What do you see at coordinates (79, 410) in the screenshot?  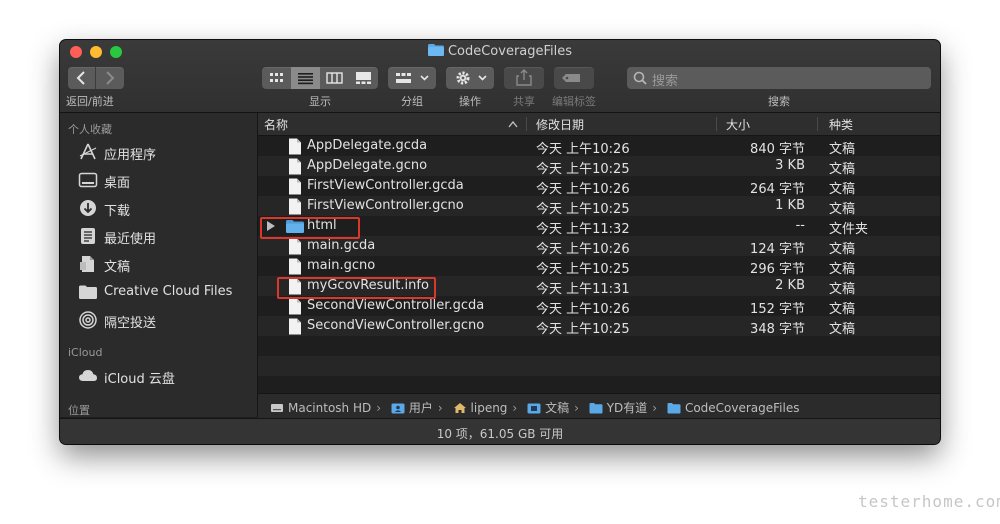 I see `locations-header: 位置` at bounding box center [79, 410].